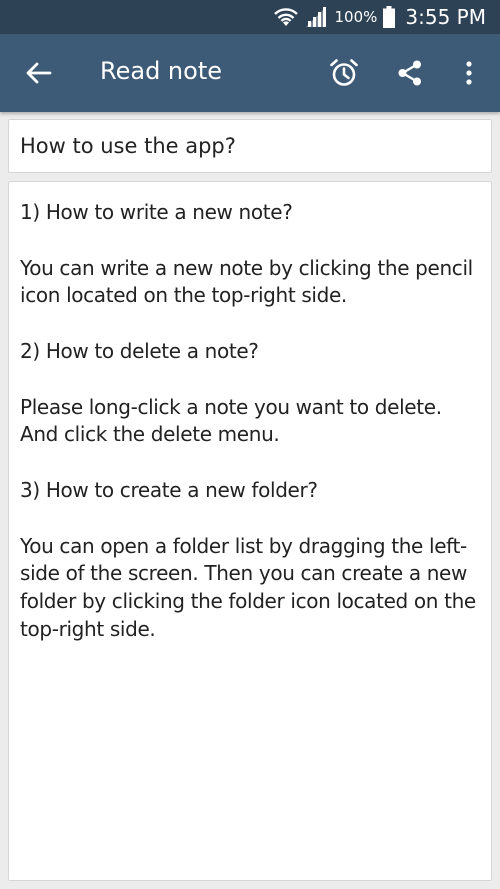 The image size is (500, 889). Describe the element at coordinates (250, 17) in the screenshot. I see `status-bar: 100% 3:55 PM` at that location.